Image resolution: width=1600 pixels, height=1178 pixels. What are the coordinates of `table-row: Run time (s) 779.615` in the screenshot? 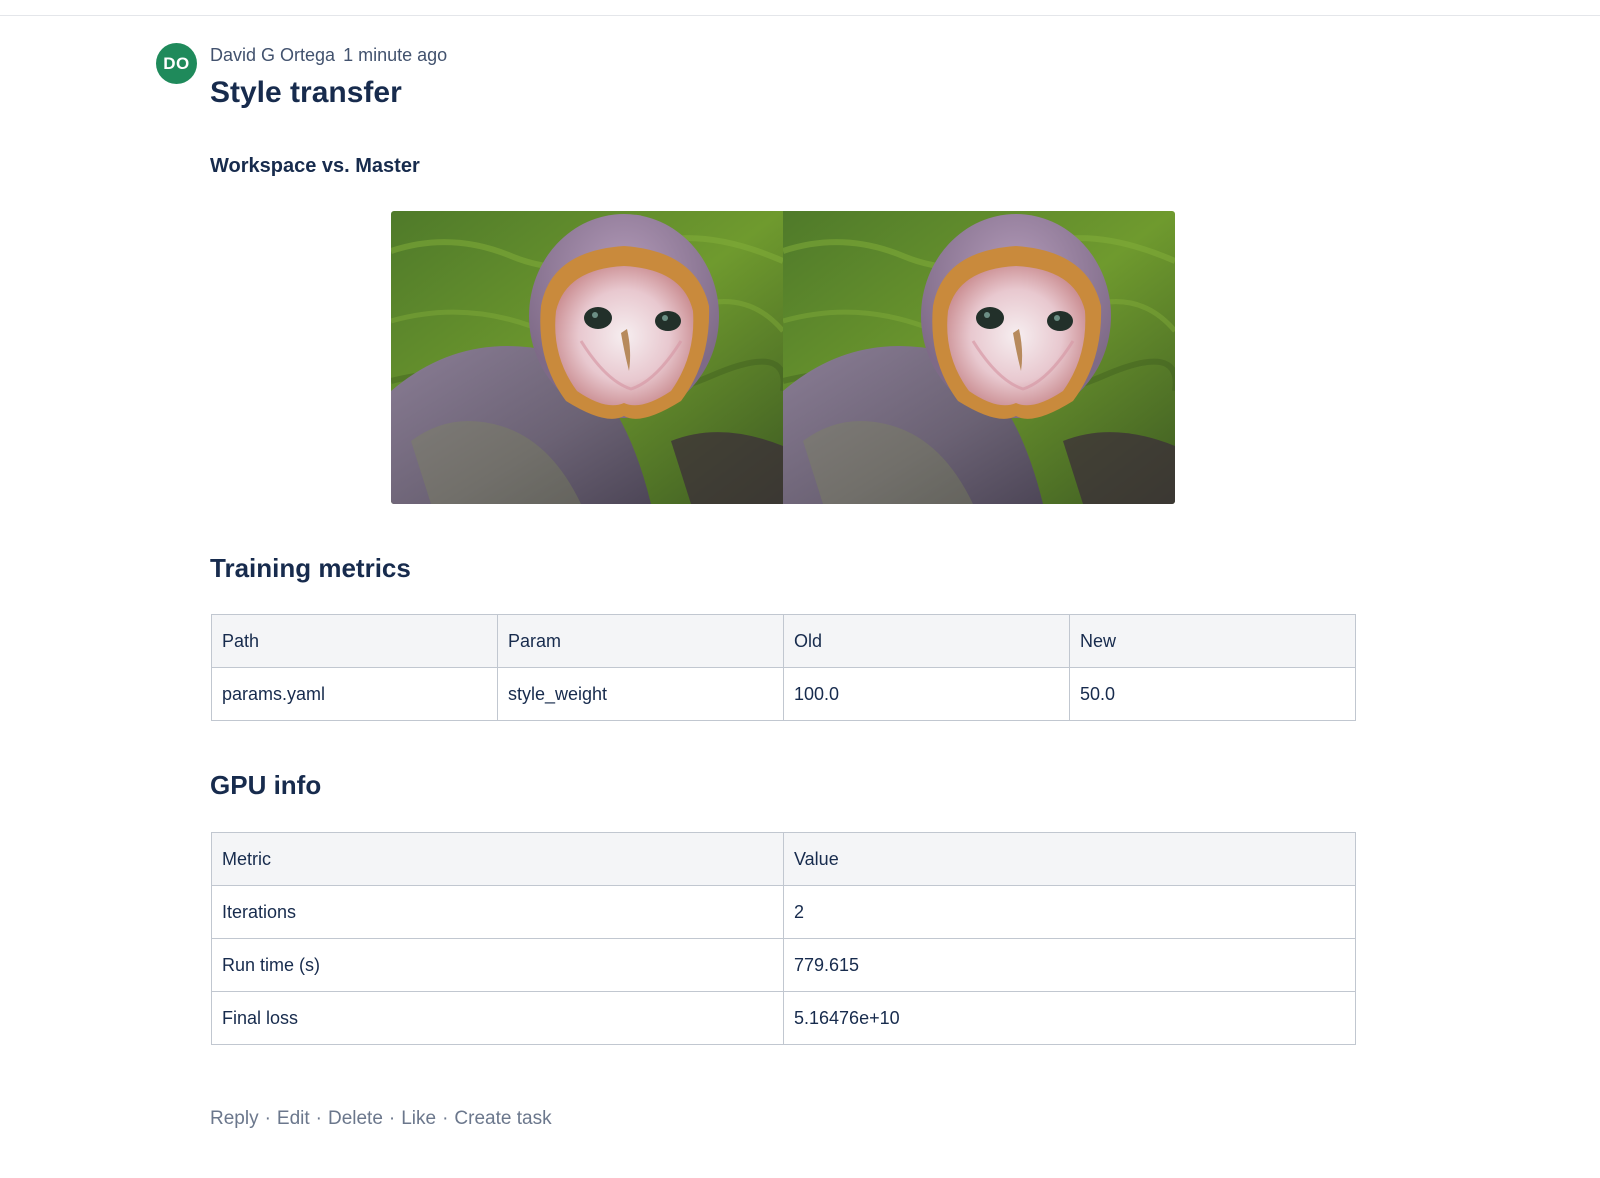 It's located at (783, 965).